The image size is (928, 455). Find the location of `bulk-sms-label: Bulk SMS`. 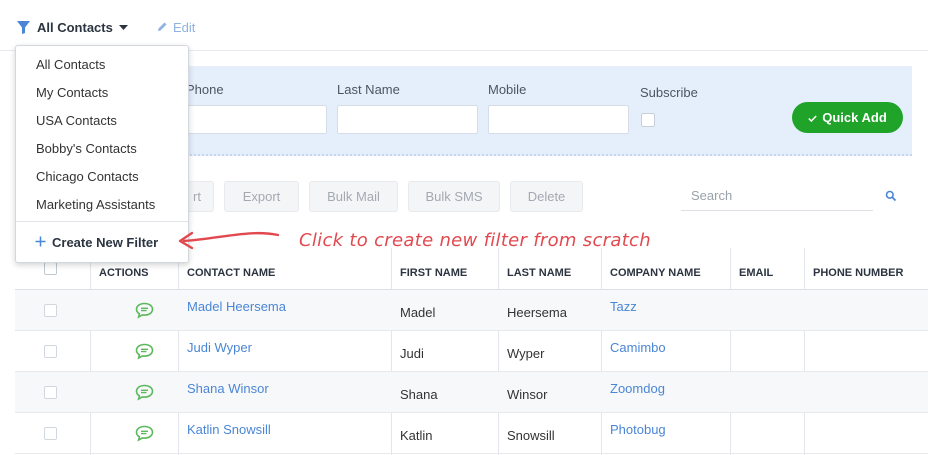

bulk-sms-label: Bulk SMS is located at coordinates (454, 196).